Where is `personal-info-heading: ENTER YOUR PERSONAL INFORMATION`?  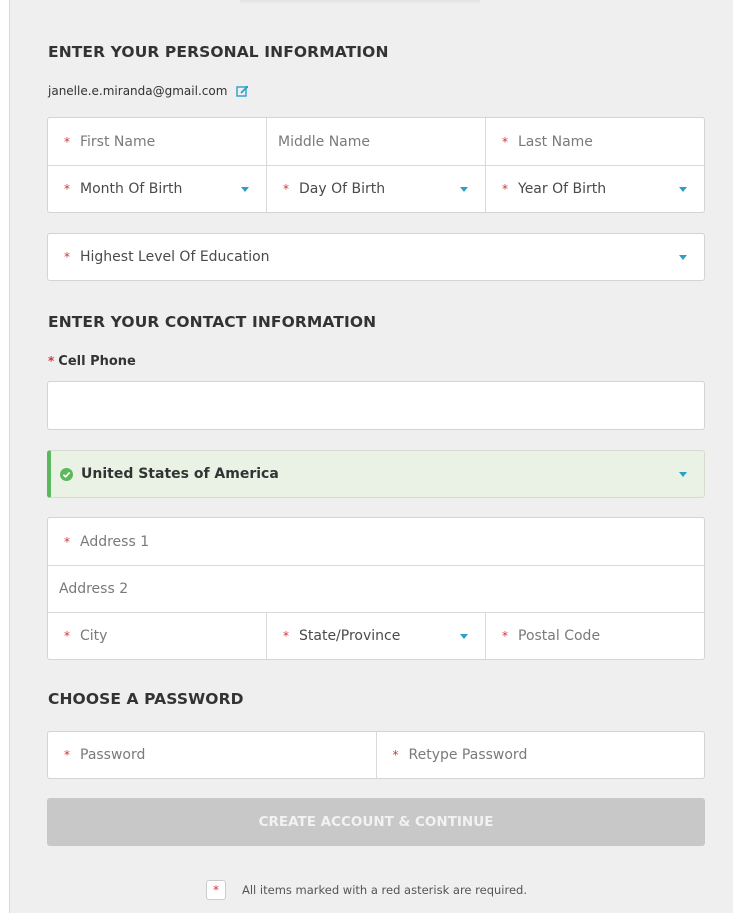
personal-info-heading: ENTER YOUR PERSONAL INFORMATION is located at coordinates (218, 52).